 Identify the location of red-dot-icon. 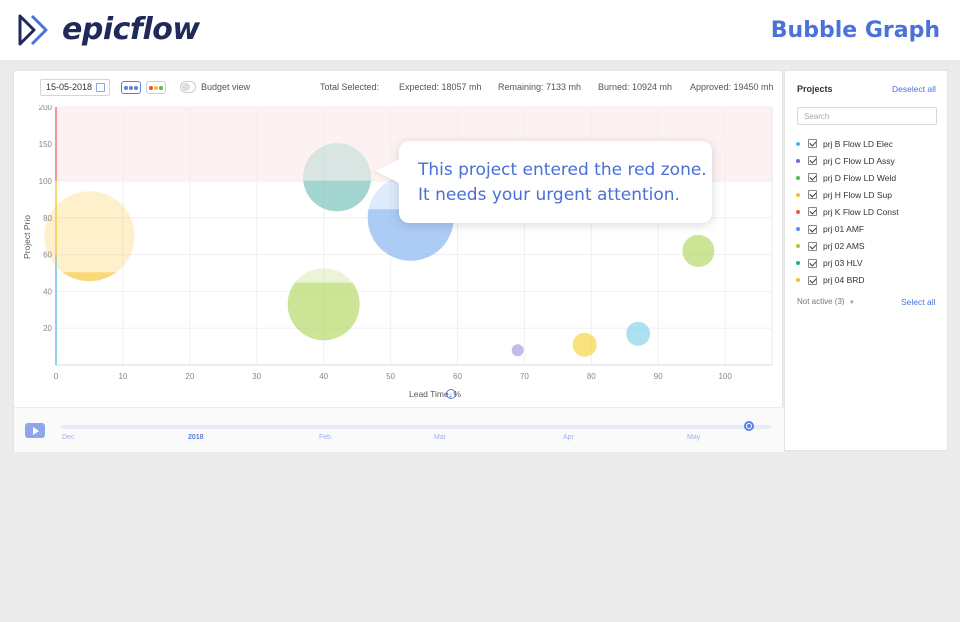
(151, 87).